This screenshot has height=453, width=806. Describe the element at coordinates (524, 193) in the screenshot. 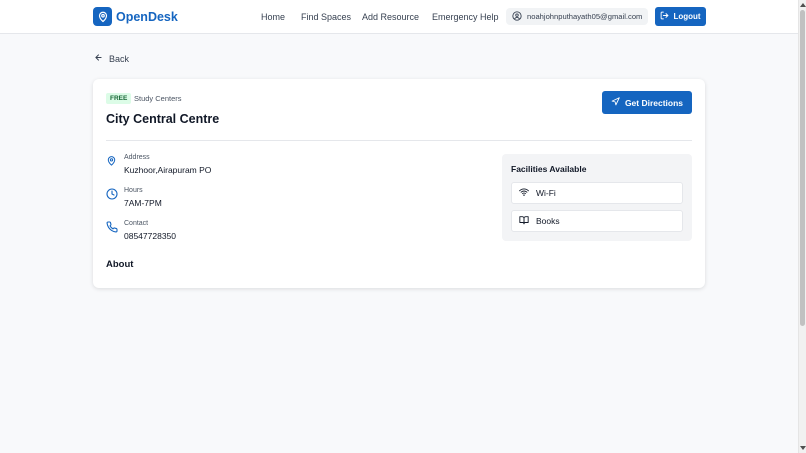

I see `wifi-icon` at that location.